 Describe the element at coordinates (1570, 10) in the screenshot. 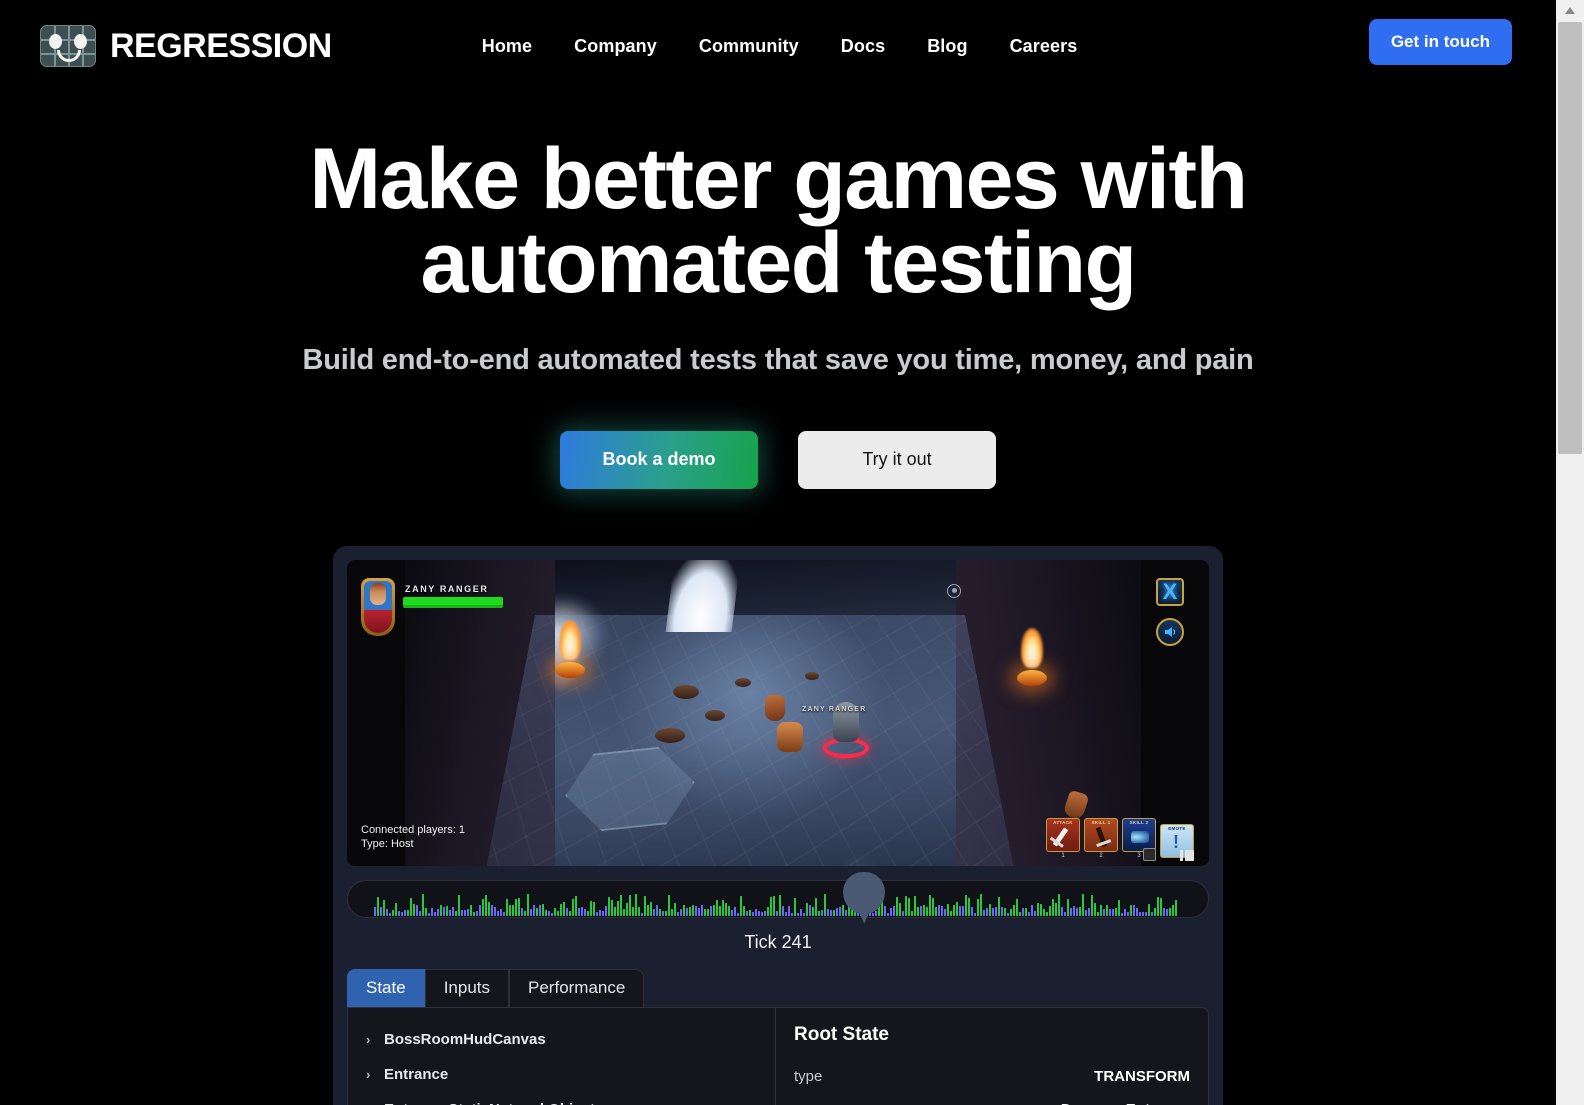

I see `scroll-up-arrow-icon` at that location.